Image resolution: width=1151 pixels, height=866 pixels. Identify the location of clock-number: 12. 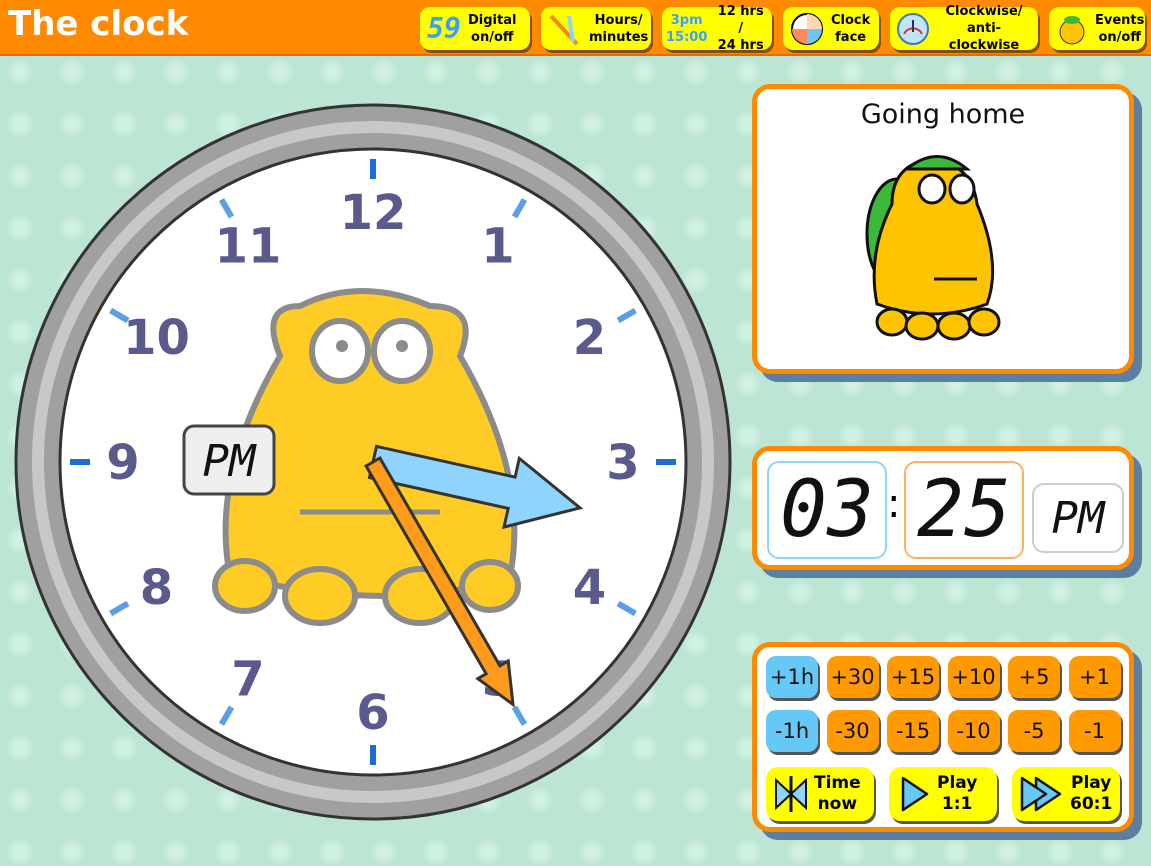
(373, 213).